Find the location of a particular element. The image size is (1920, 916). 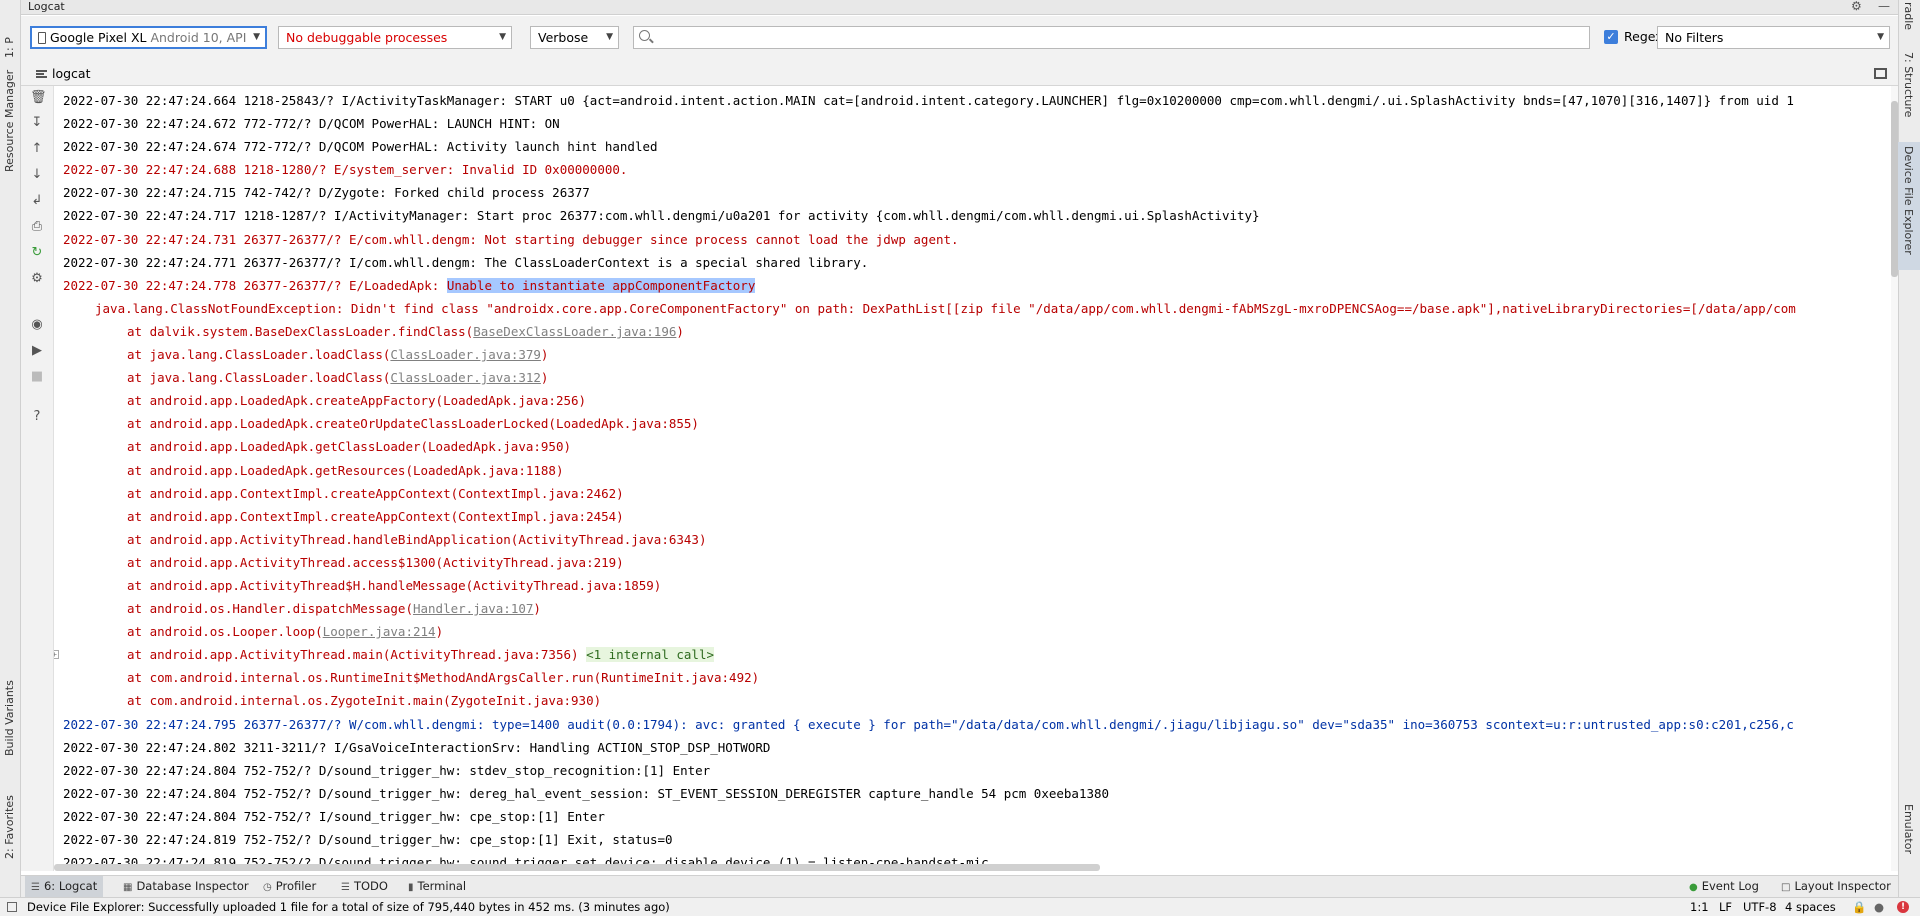

logcat-list-icon is located at coordinates (41, 74).